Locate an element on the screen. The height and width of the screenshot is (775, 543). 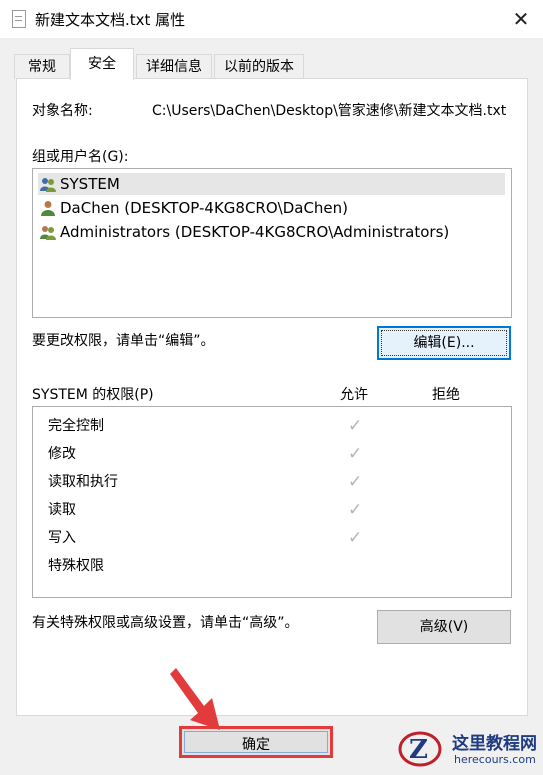
permission-name: 写入 is located at coordinates (62, 538).